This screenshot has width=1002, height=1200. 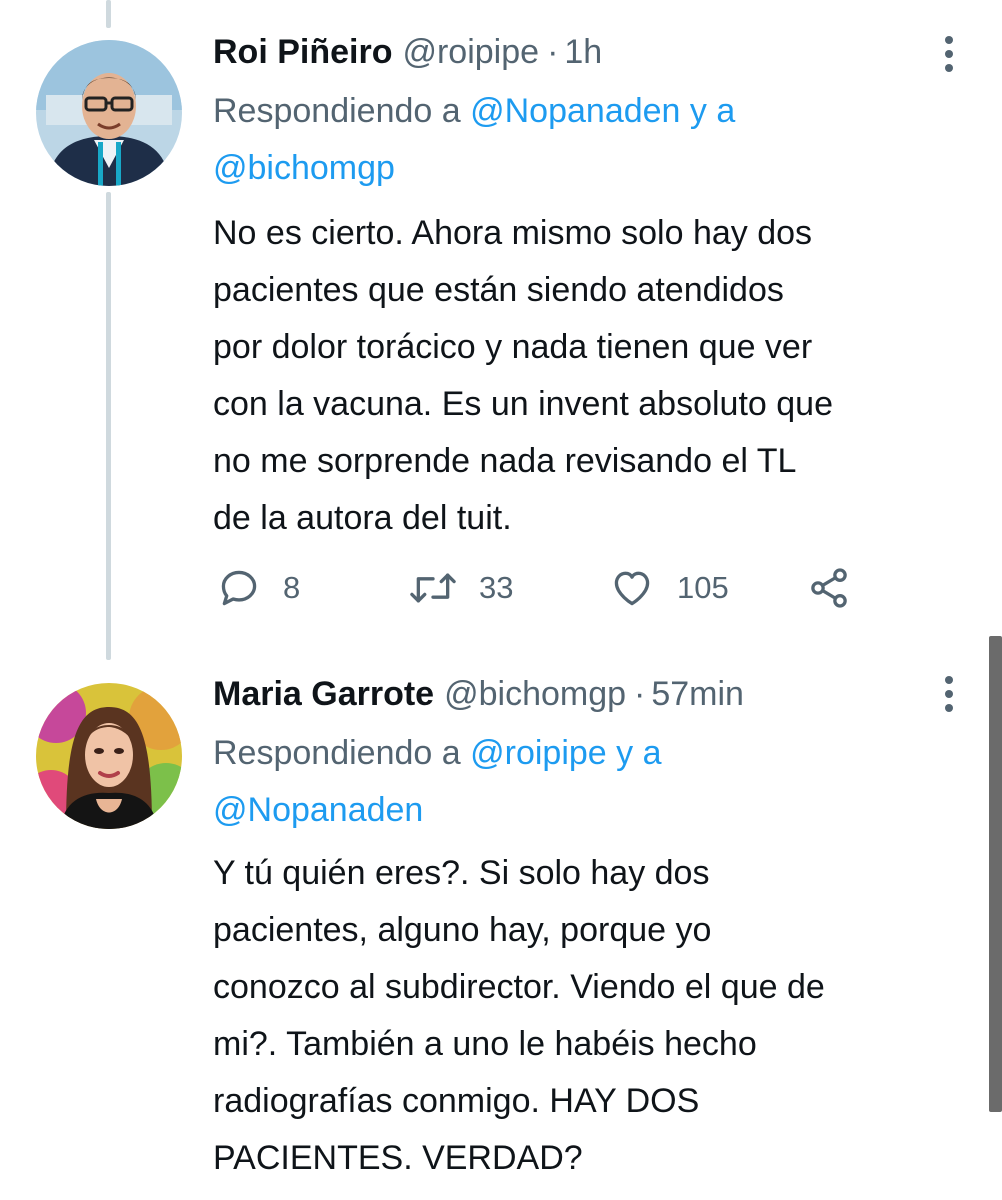 I want to click on tweet-text-line: por dolor torácico y nada tienen que ver, so click(x=513, y=347).